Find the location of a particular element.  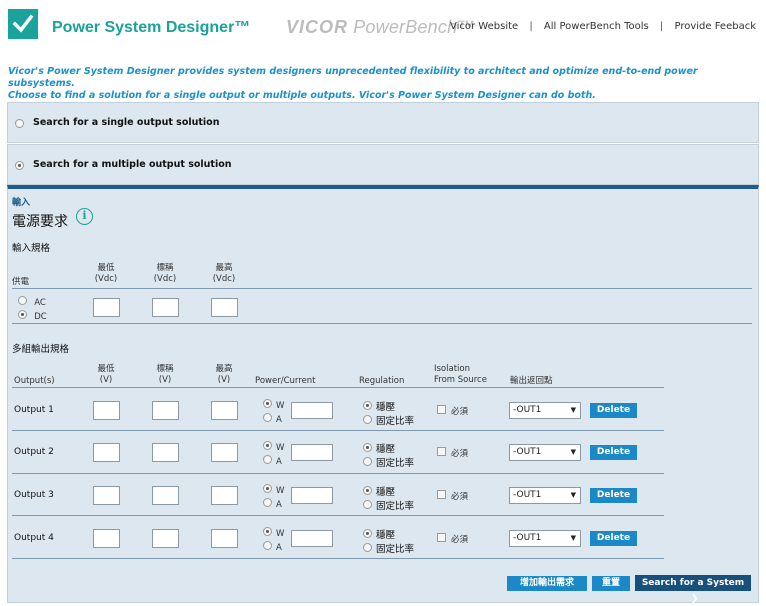

supply-dc-option: DC is located at coordinates (32, 316).